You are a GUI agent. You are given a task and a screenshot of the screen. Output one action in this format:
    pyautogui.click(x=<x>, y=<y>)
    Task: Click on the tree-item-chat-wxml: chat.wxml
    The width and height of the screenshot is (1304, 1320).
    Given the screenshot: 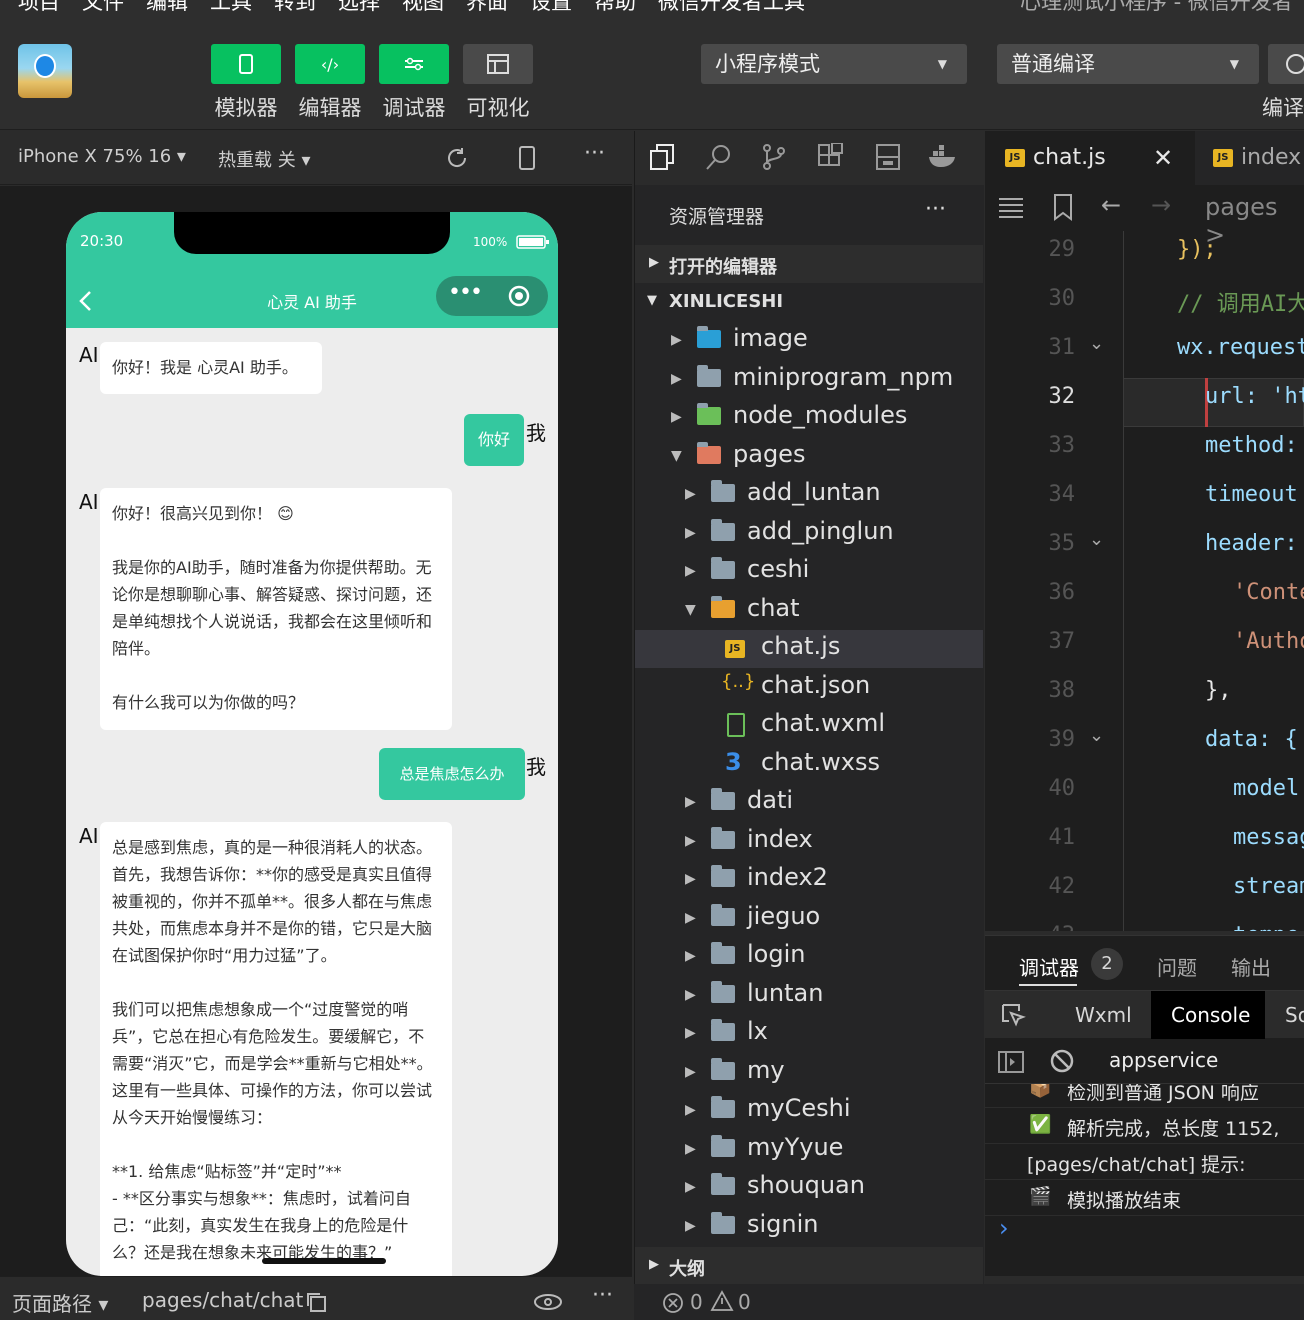 What is the action you would take?
    pyautogui.click(x=809, y=726)
    